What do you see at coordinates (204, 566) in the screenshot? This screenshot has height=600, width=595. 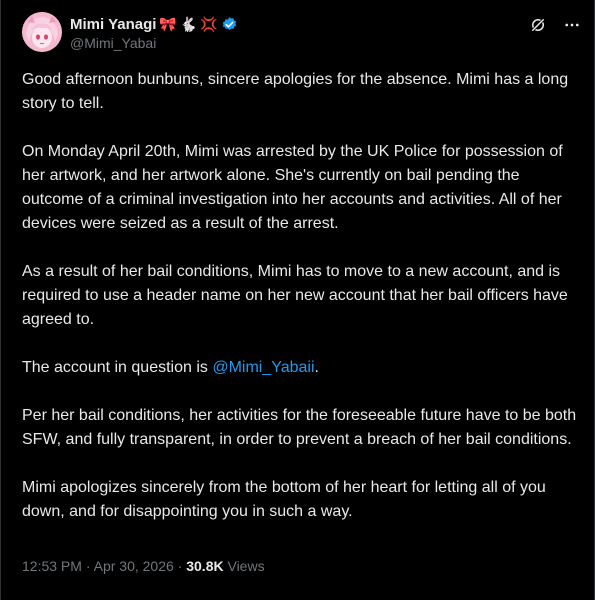 I see `views-count: 30.8K` at bounding box center [204, 566].